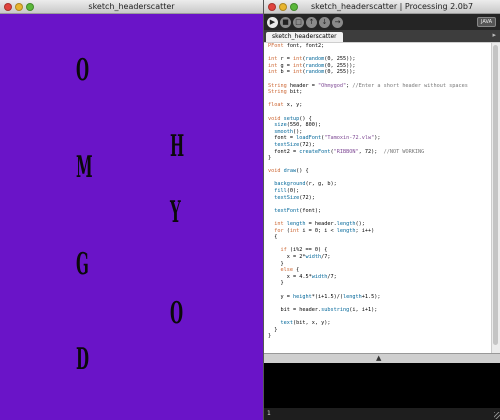 Image resolution: width=500 pixels, height=420 pixels. What do you see at coordinates (382, 22) in the screenshot?
I see `ide-toolbar: ▶ ■ □ ↑ ↓ → JAVA` at bounding box center [382, 22].